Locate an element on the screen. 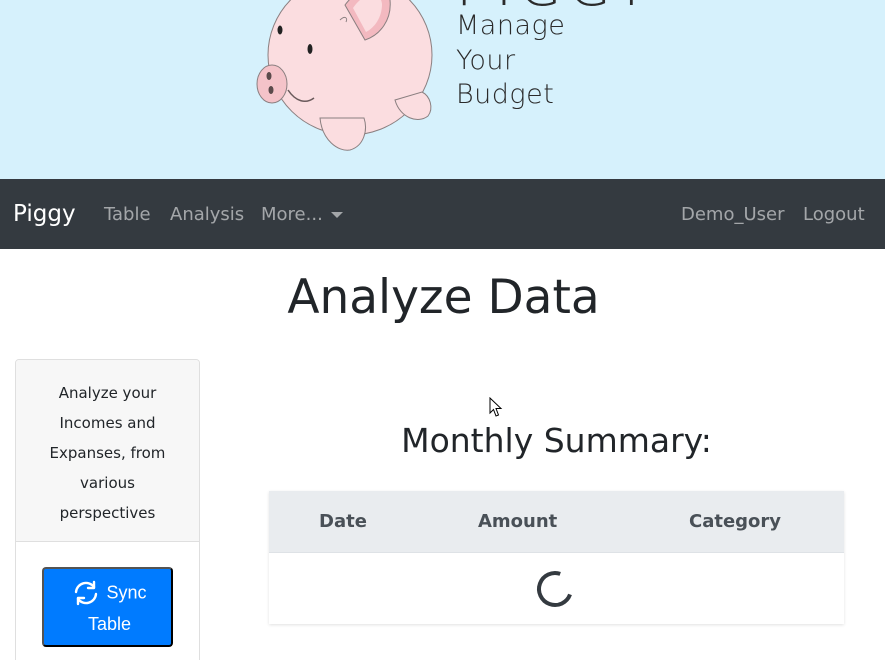 The width and height of the screenshot is (885, 660). sync-icon is located at coordinates (86, 593).